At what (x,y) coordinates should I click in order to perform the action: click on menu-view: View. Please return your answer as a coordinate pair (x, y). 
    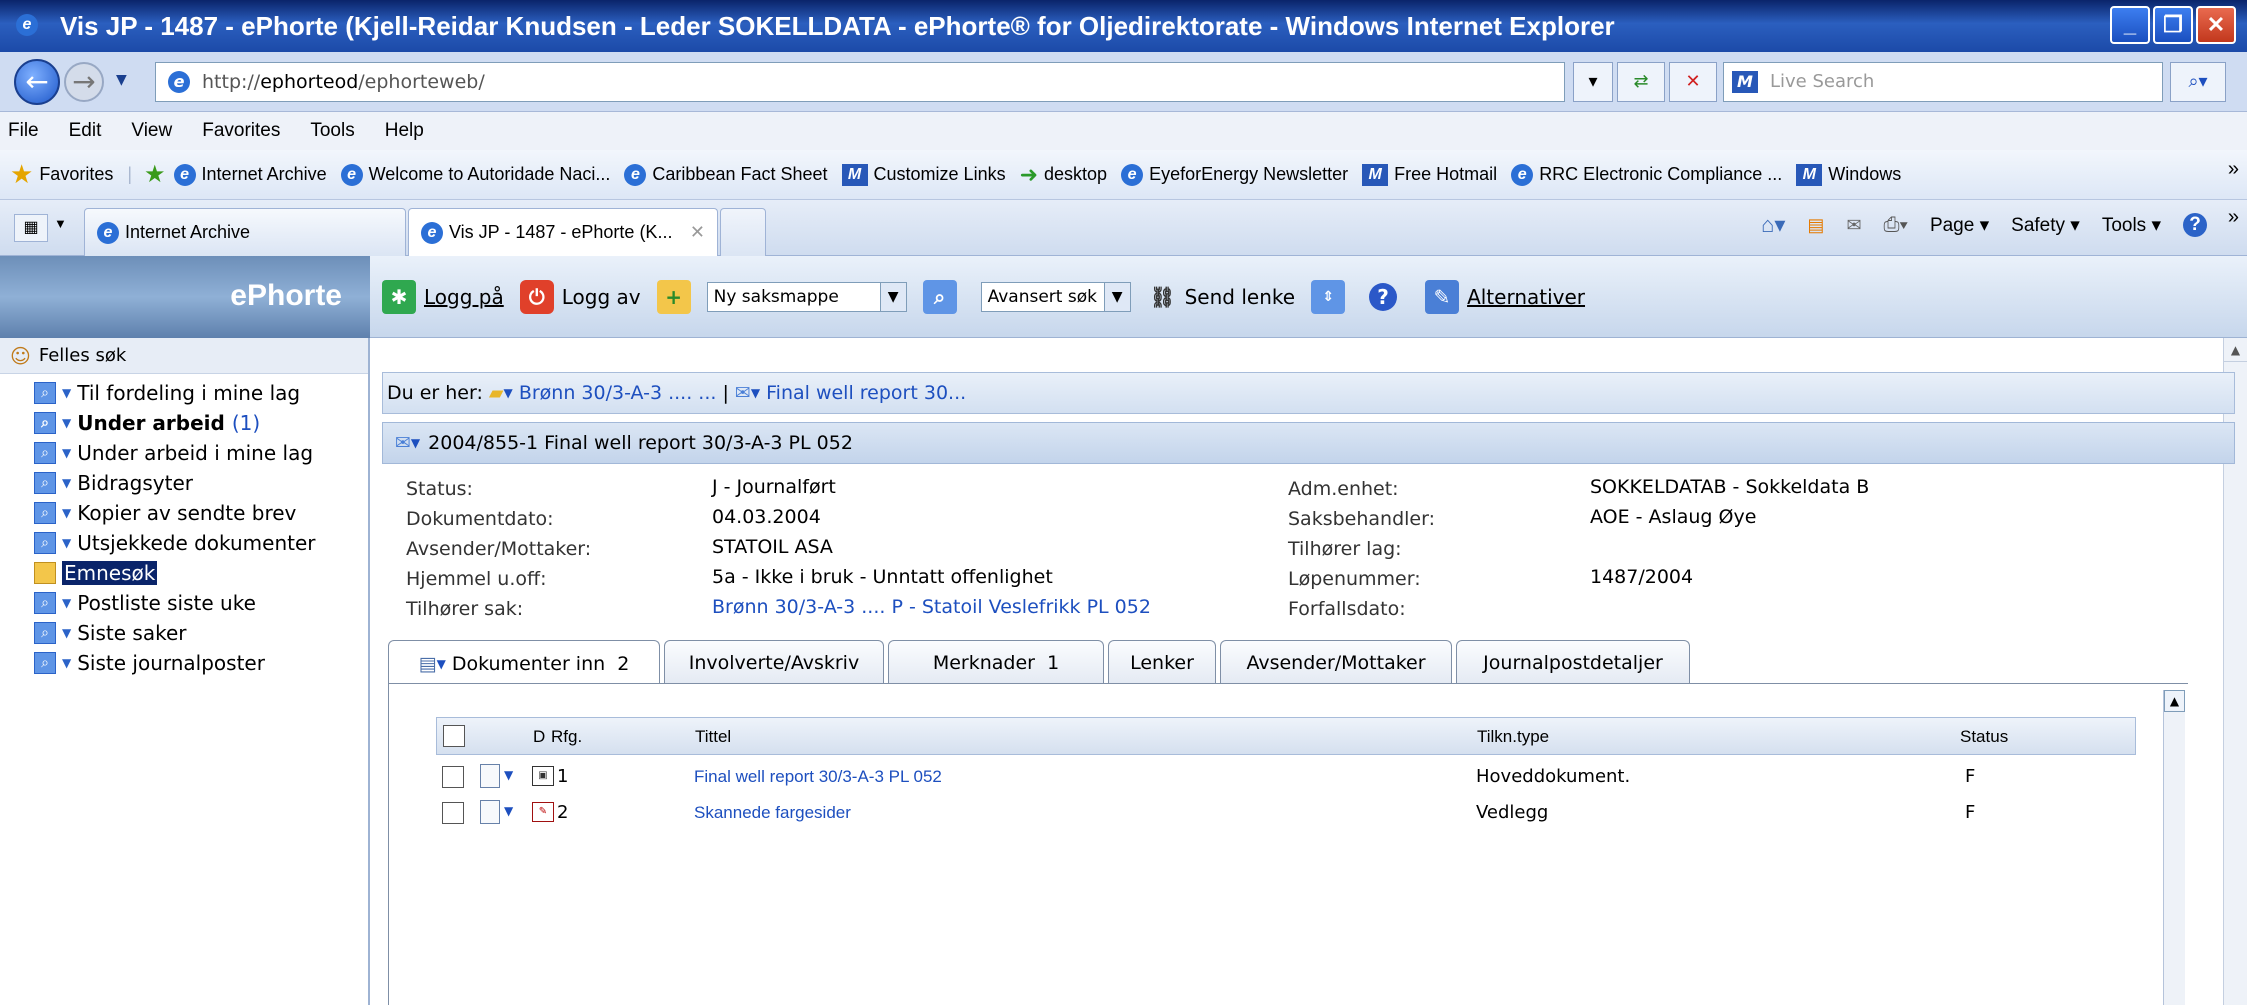
    Looking at the image, I should click on (151, 131).